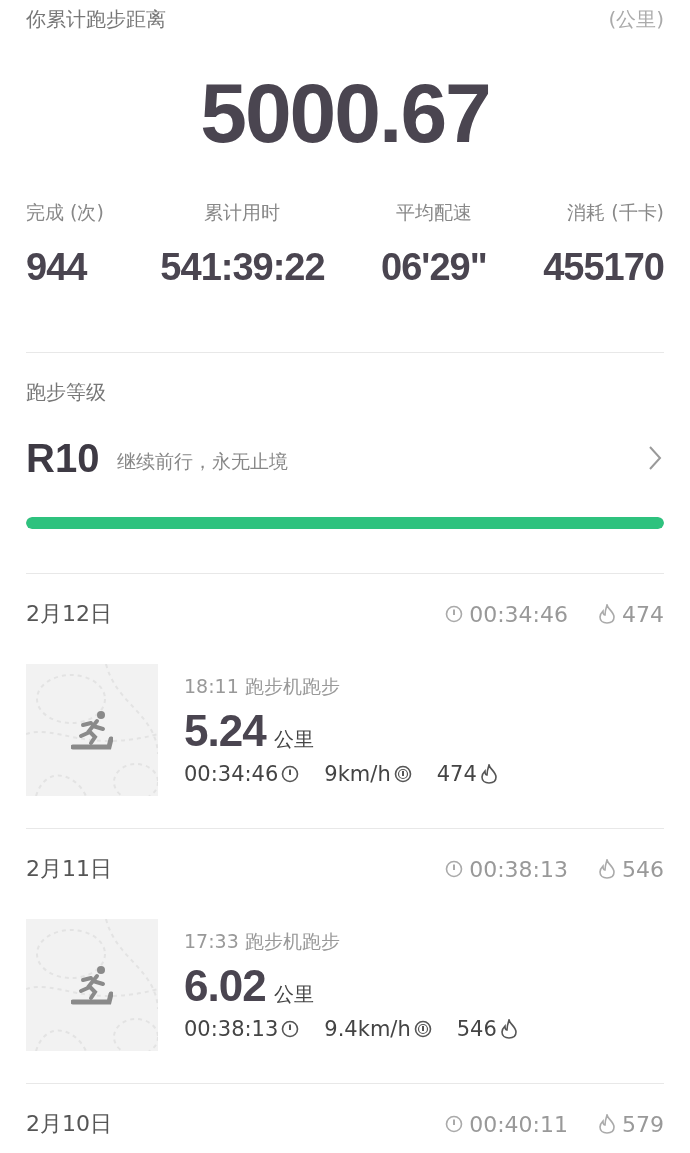  Describe the element at coordinates (96, 19) in the screenshot. I see `summary-title: 你累计跑步距离` at that location.